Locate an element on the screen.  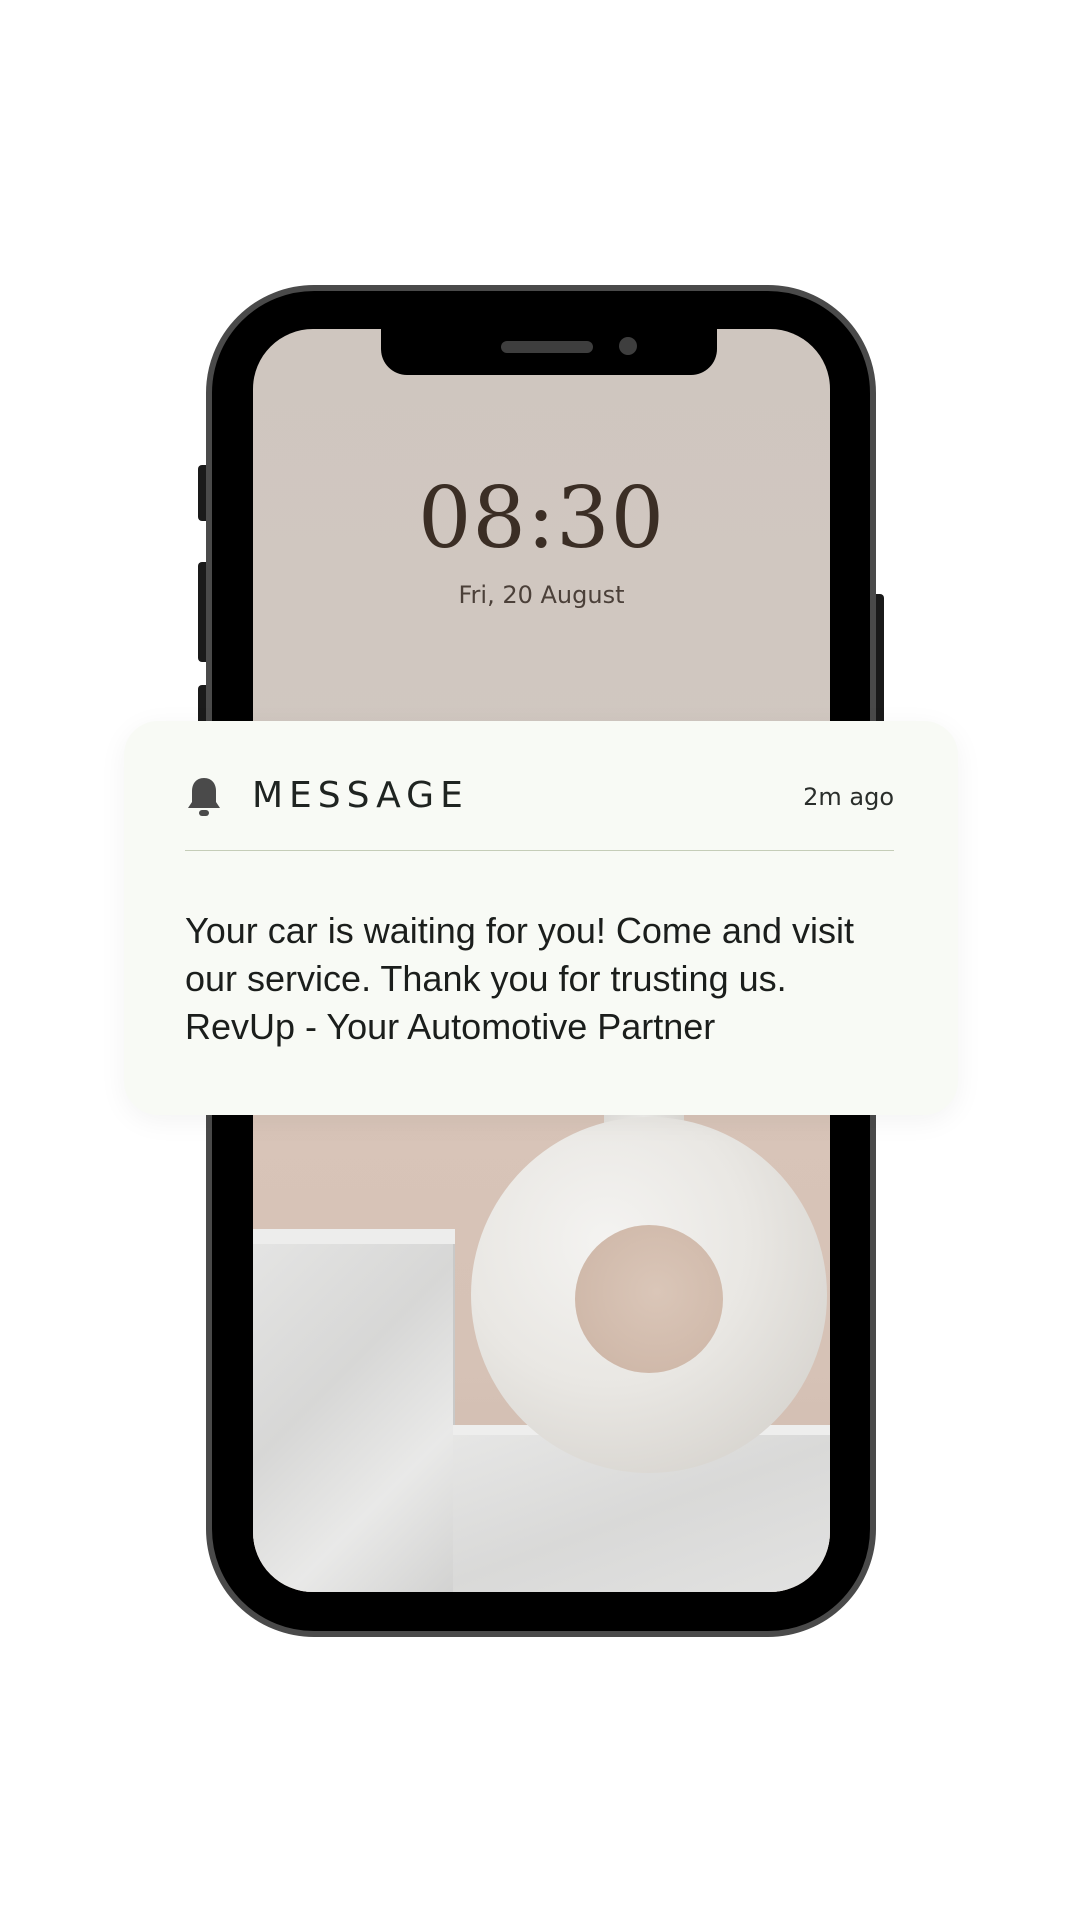
notch is located at coordinates (549, 352).